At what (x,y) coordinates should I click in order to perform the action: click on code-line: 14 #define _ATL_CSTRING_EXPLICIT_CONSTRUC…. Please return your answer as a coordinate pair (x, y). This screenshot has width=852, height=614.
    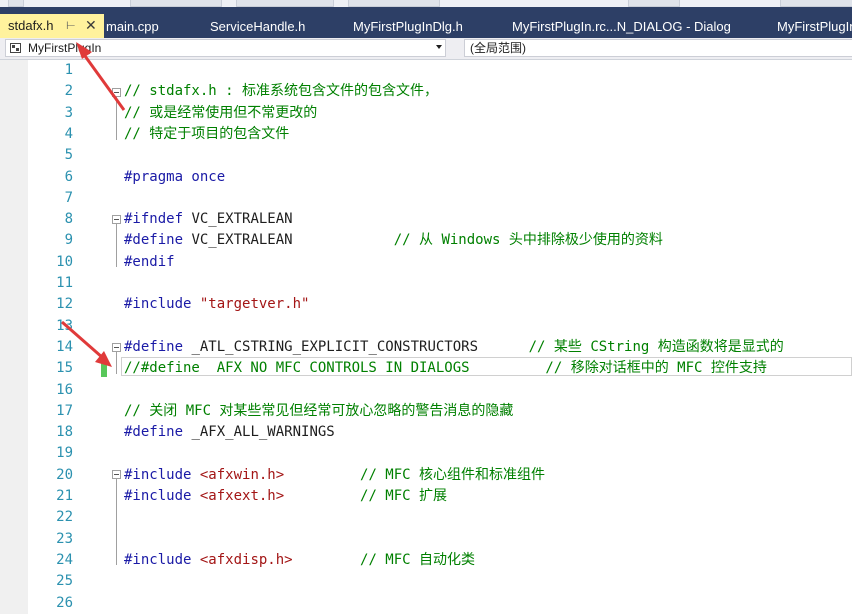
    Looking at the image, I should click on (426, 347).